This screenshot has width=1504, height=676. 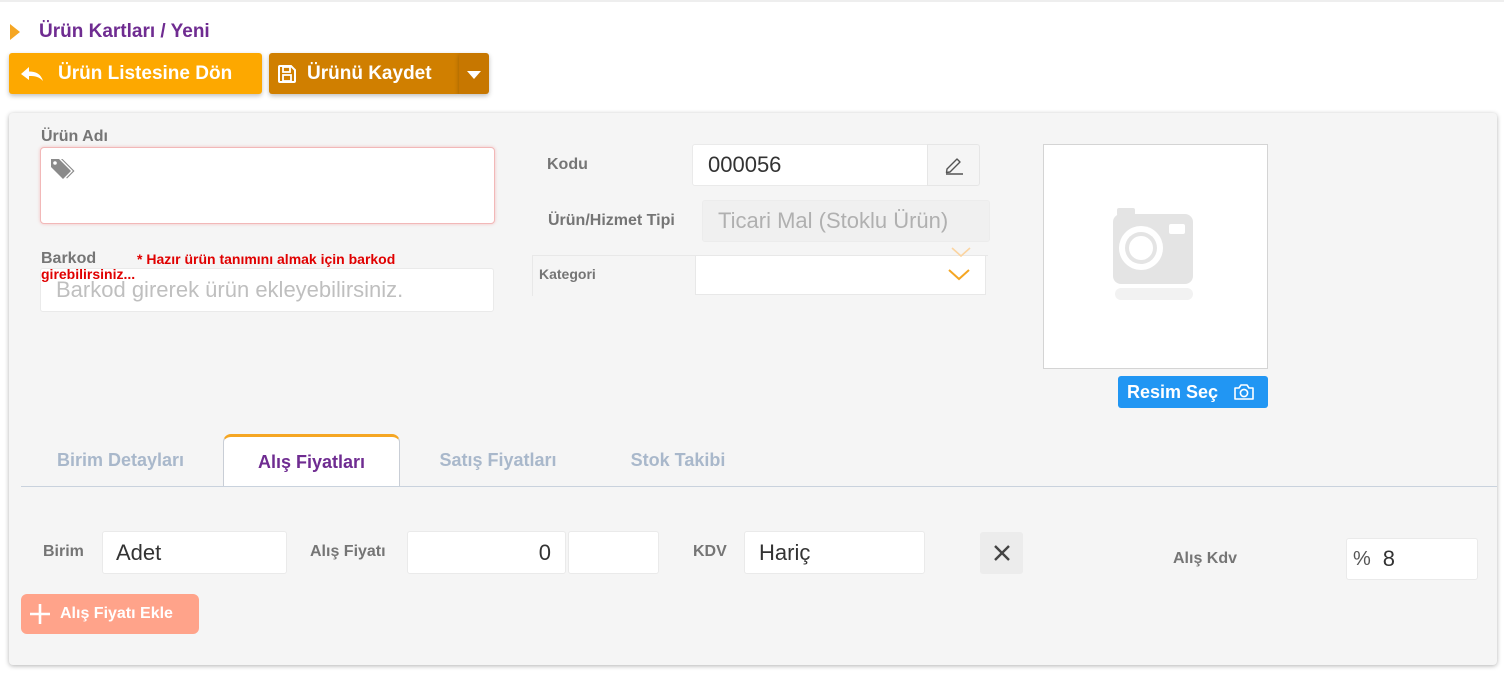 I want to click on type-field: Ticari Mal (Stoklu Ürün), so click(x=846, y=221).